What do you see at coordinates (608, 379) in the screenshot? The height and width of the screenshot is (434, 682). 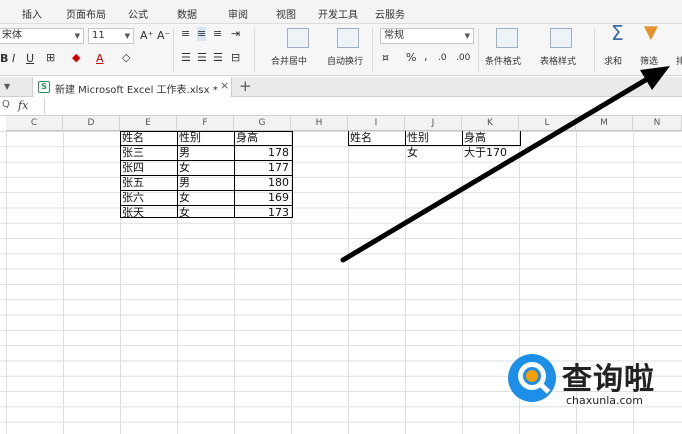 I see `watermark-title: 查询啦` at bounding box center [608, 379].